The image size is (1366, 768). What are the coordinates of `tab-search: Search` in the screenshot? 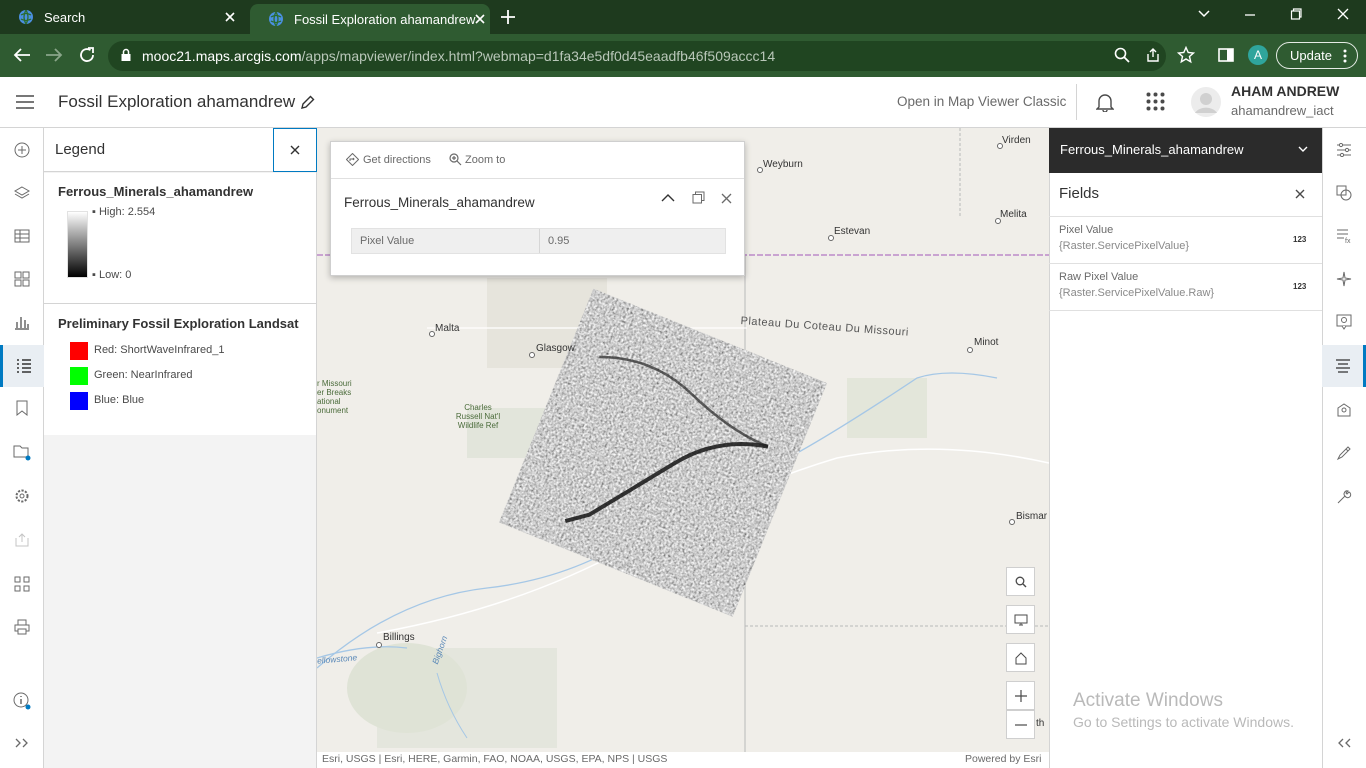 It's located at (124, 17).